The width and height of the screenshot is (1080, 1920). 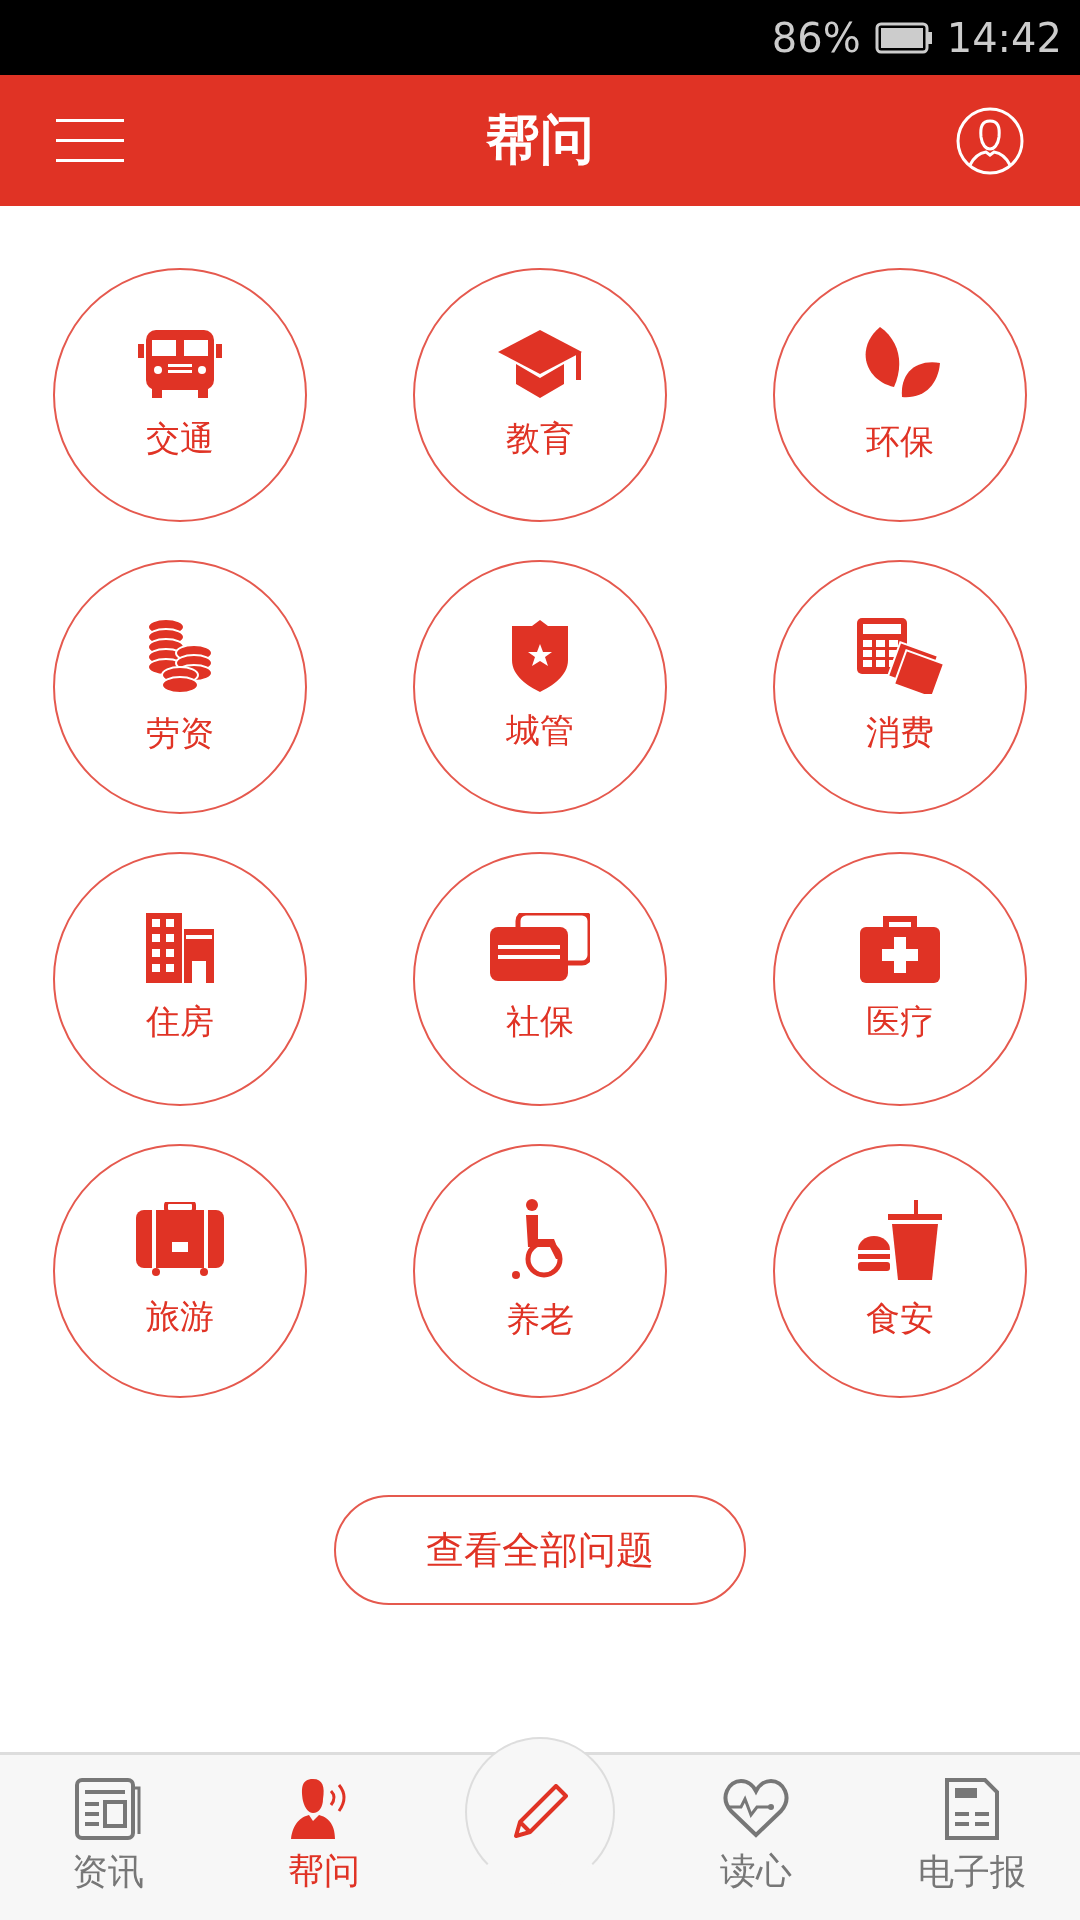 I want to click on nav-tab: 电子报, so click(x=972, y=1837).